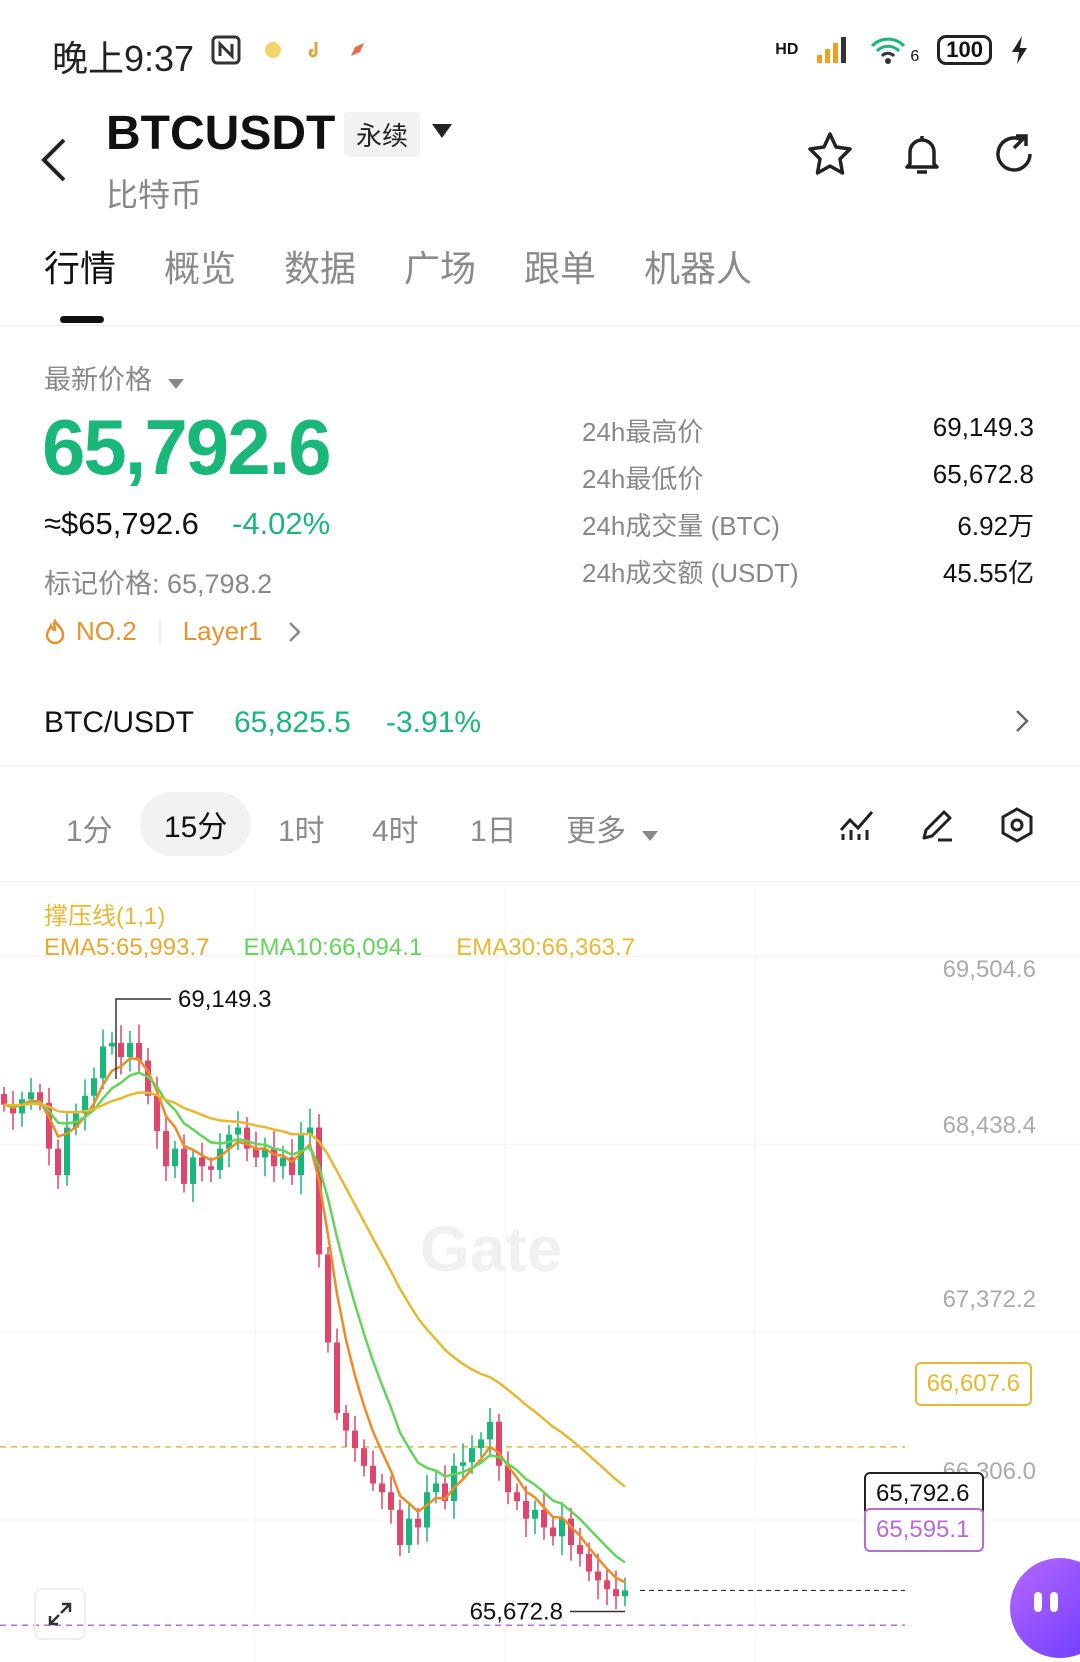 This screenshot has width=1080, height=1662. I want to click on interval-more: 更多, so click(612, 828).